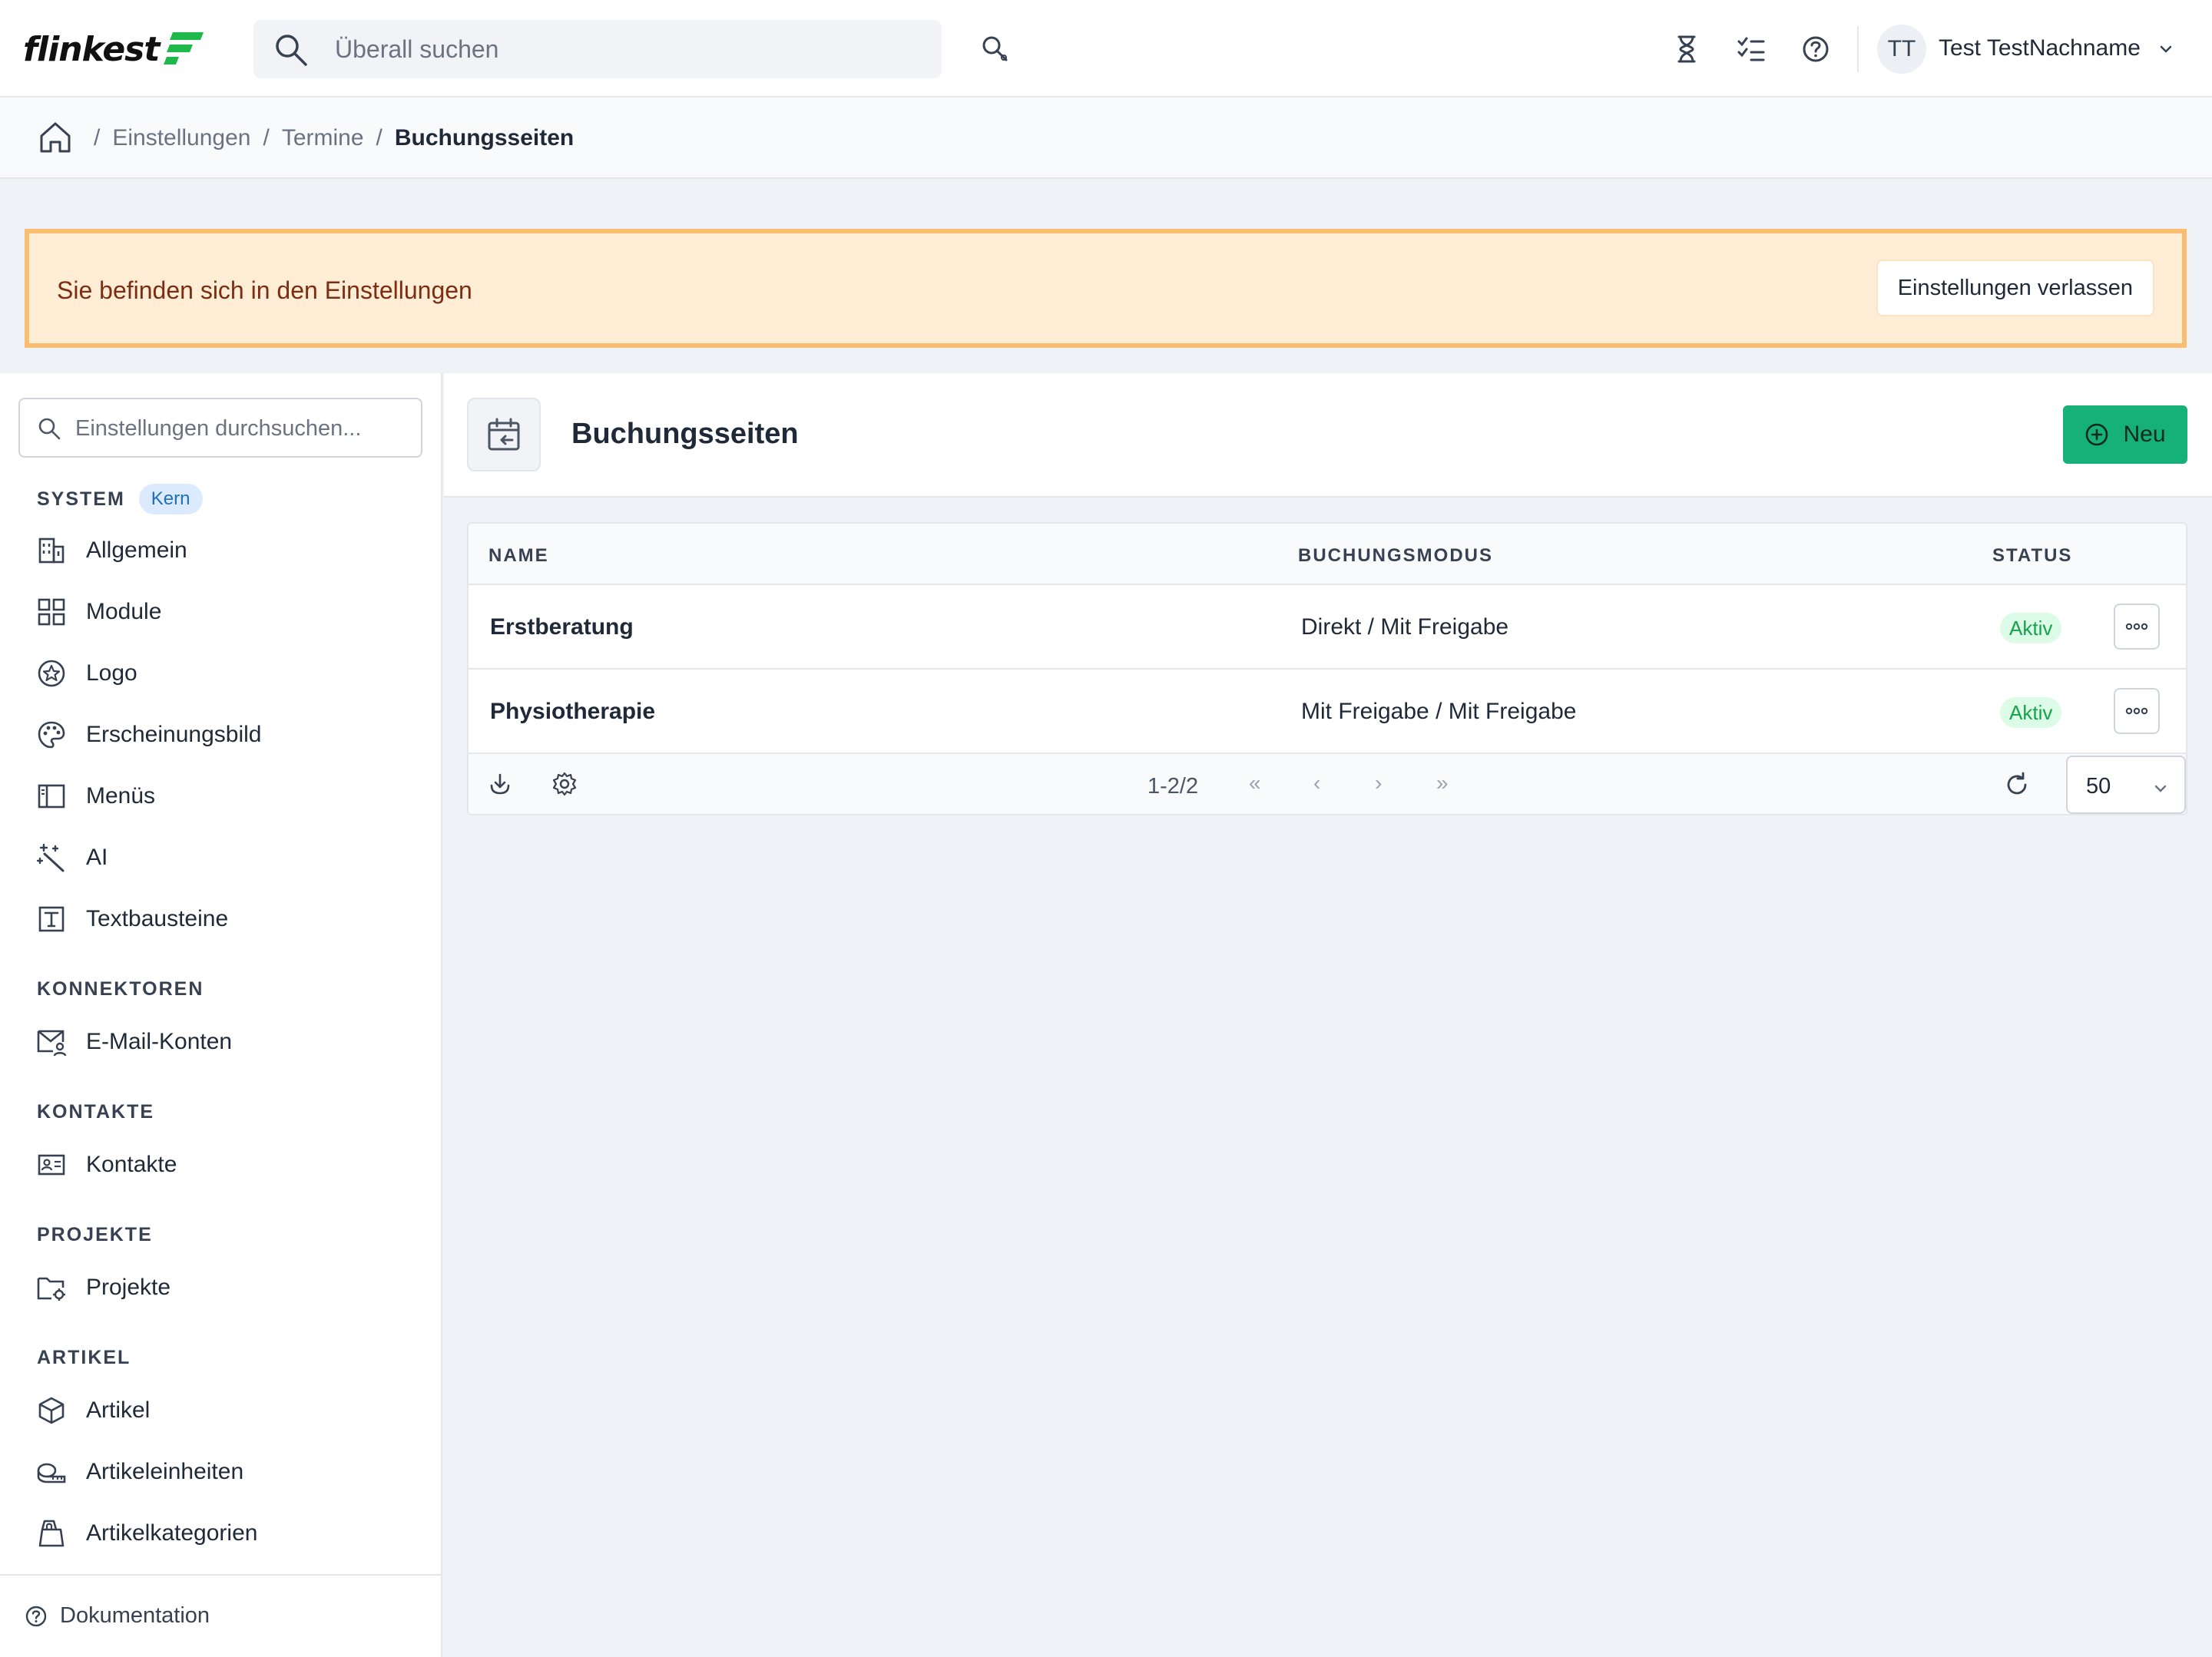  I want to click on section-system-heading: SYSTEM Kern, so click(120, 499).